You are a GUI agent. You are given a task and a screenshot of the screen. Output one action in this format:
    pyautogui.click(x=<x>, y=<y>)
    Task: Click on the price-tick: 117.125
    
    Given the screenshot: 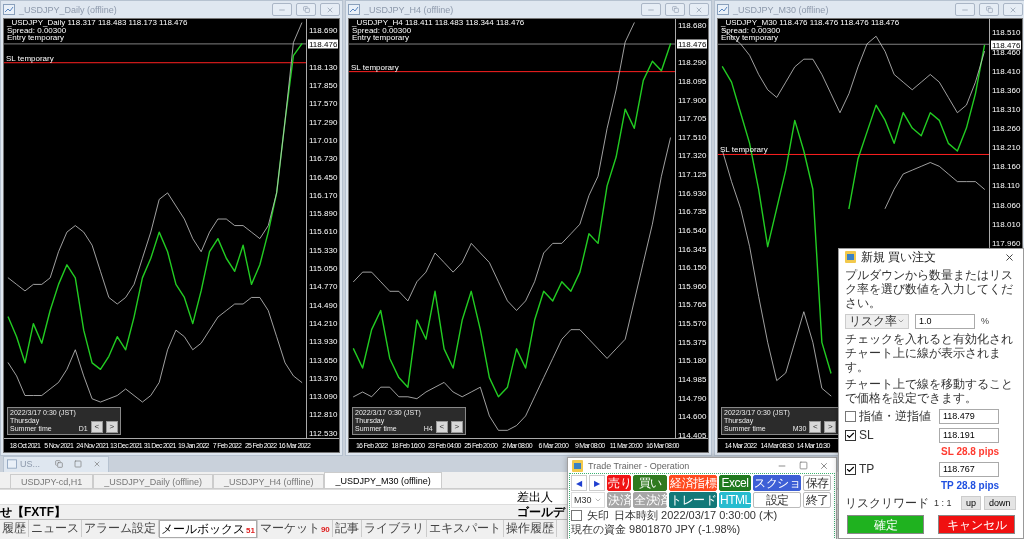 What is the action you would take?
    pyautogui.click(x=692, y=174)
    